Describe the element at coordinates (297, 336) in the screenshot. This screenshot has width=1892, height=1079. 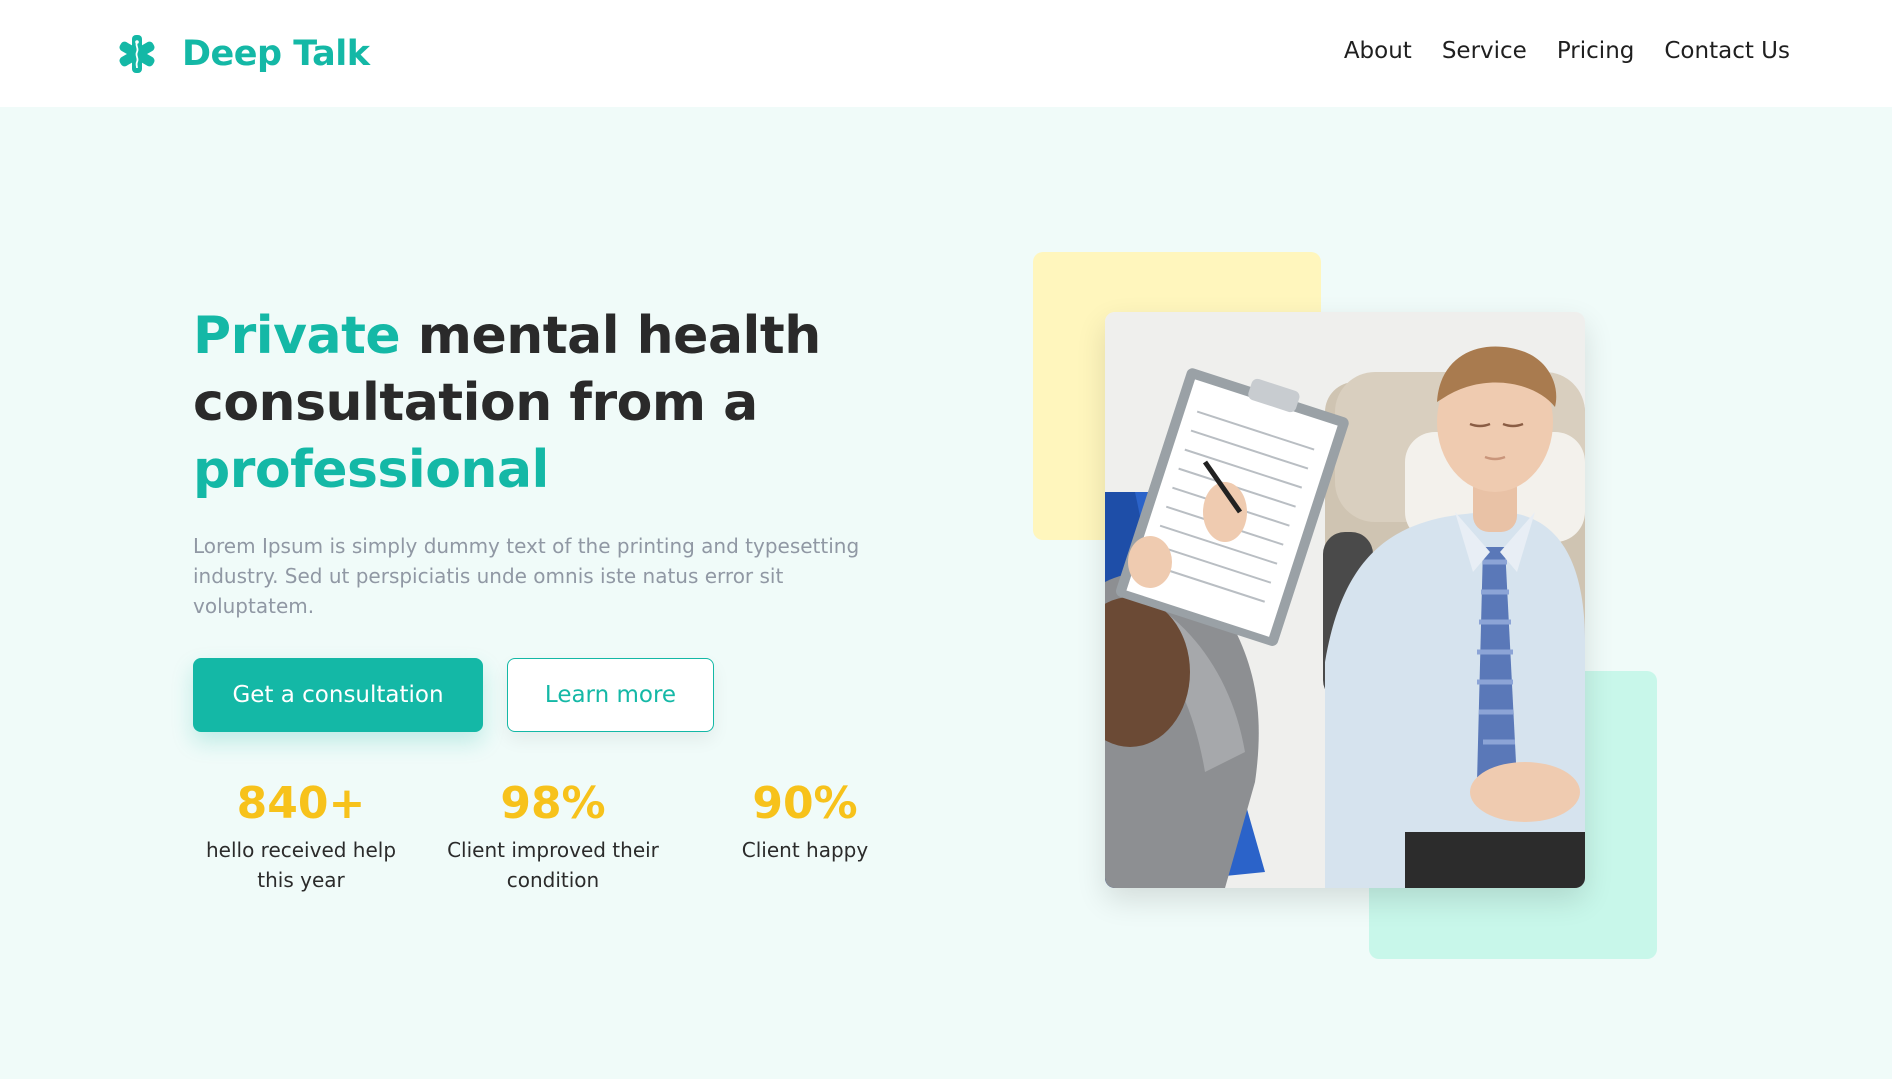
I see `headline-accent-private: Private` at that location.